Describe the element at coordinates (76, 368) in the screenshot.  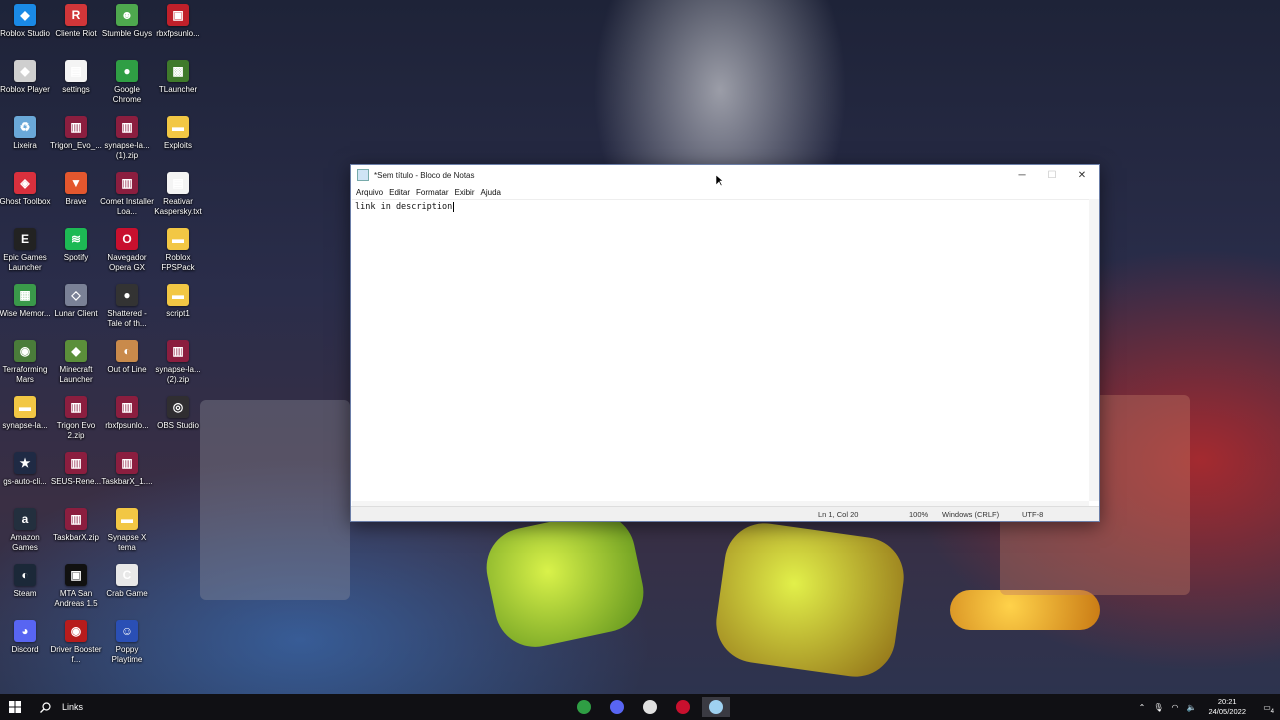
I see `desktop-icon: ◆ Minecraft Launcher` at that location.